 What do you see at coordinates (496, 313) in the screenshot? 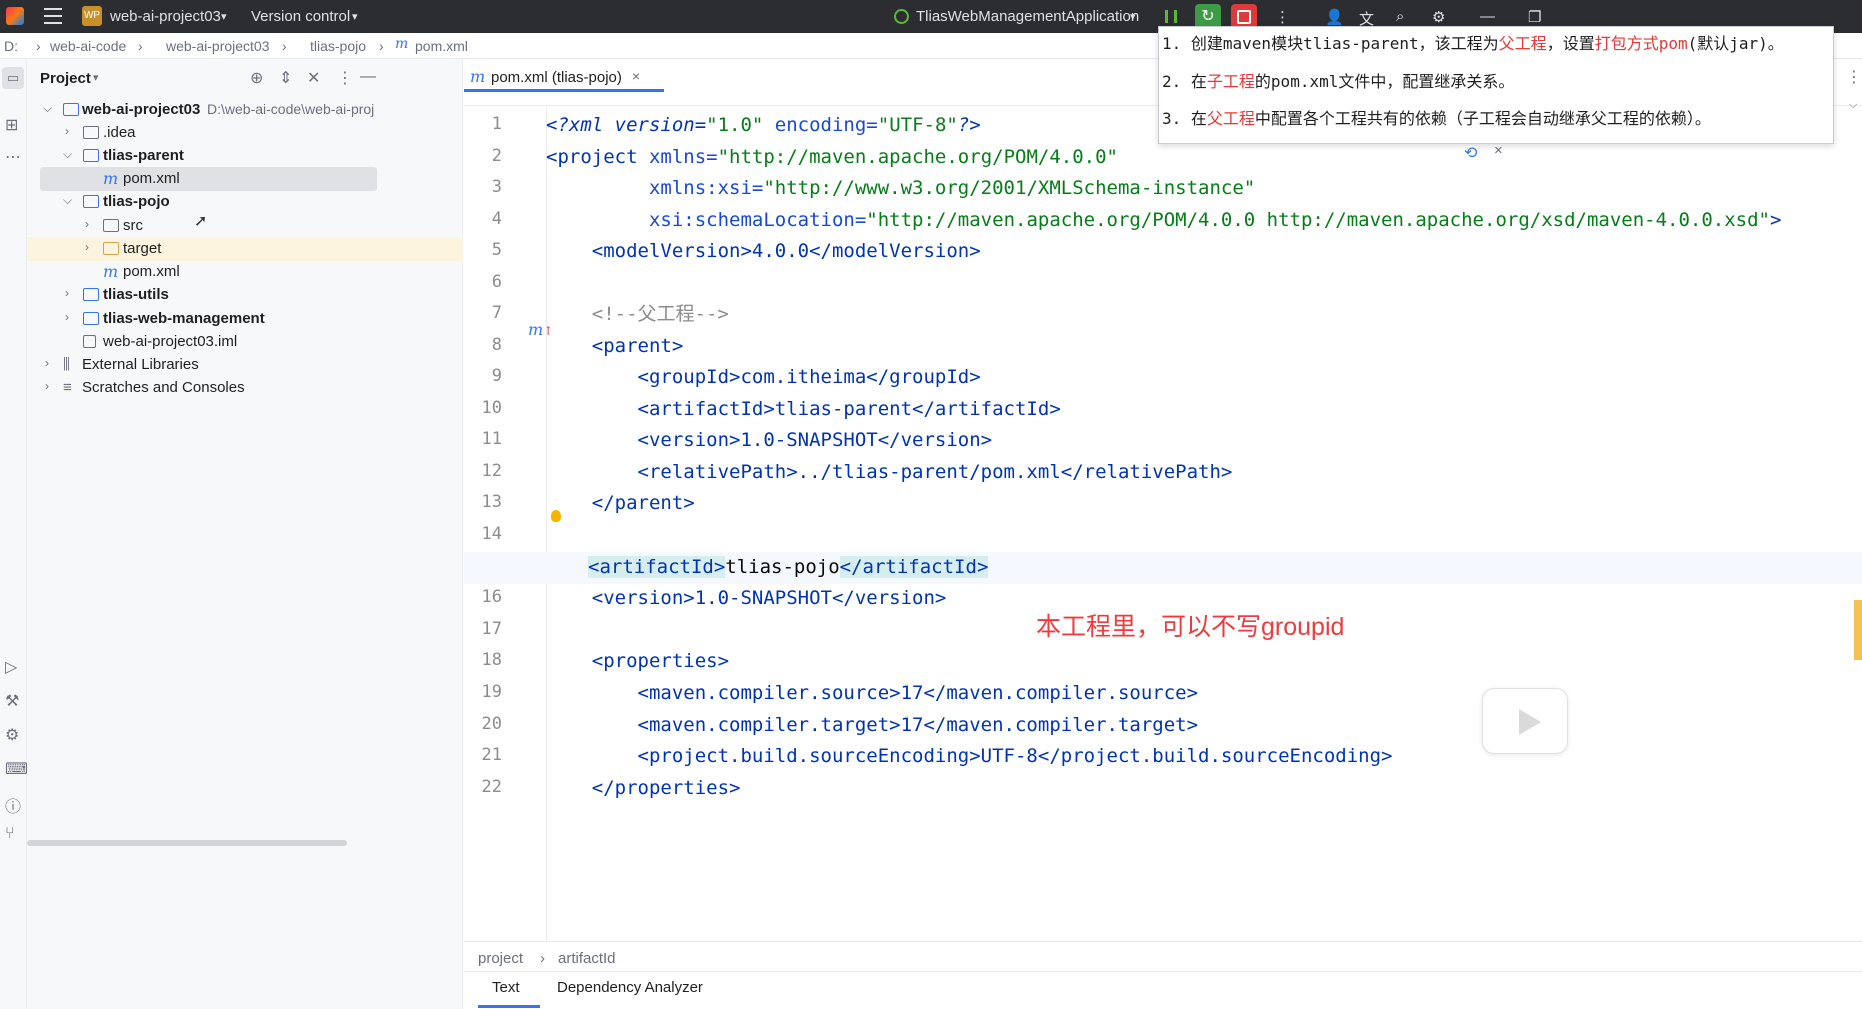
I see `line-number: 7` at bounding box center [496, 313].